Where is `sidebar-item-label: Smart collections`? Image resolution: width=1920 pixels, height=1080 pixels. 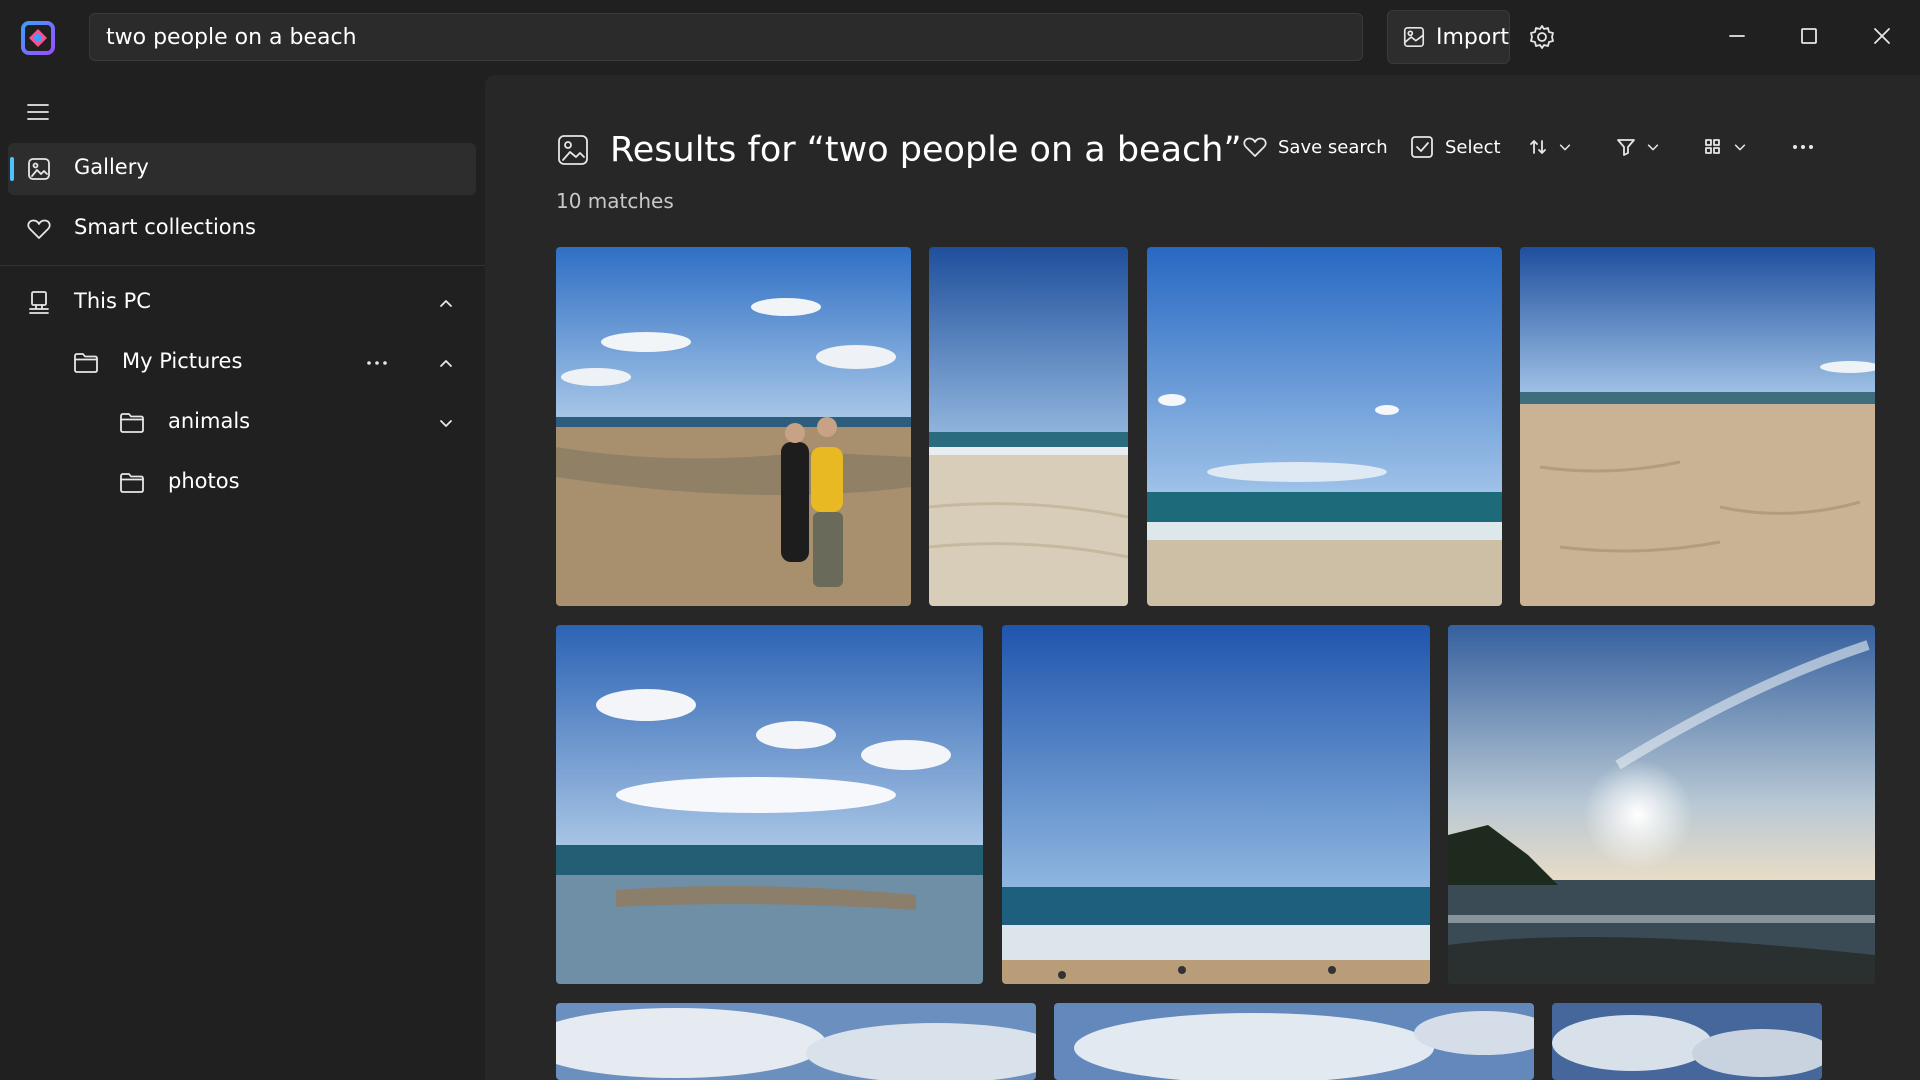 sidebar-item-label: Smart collections is located at coordinates (165, 227).